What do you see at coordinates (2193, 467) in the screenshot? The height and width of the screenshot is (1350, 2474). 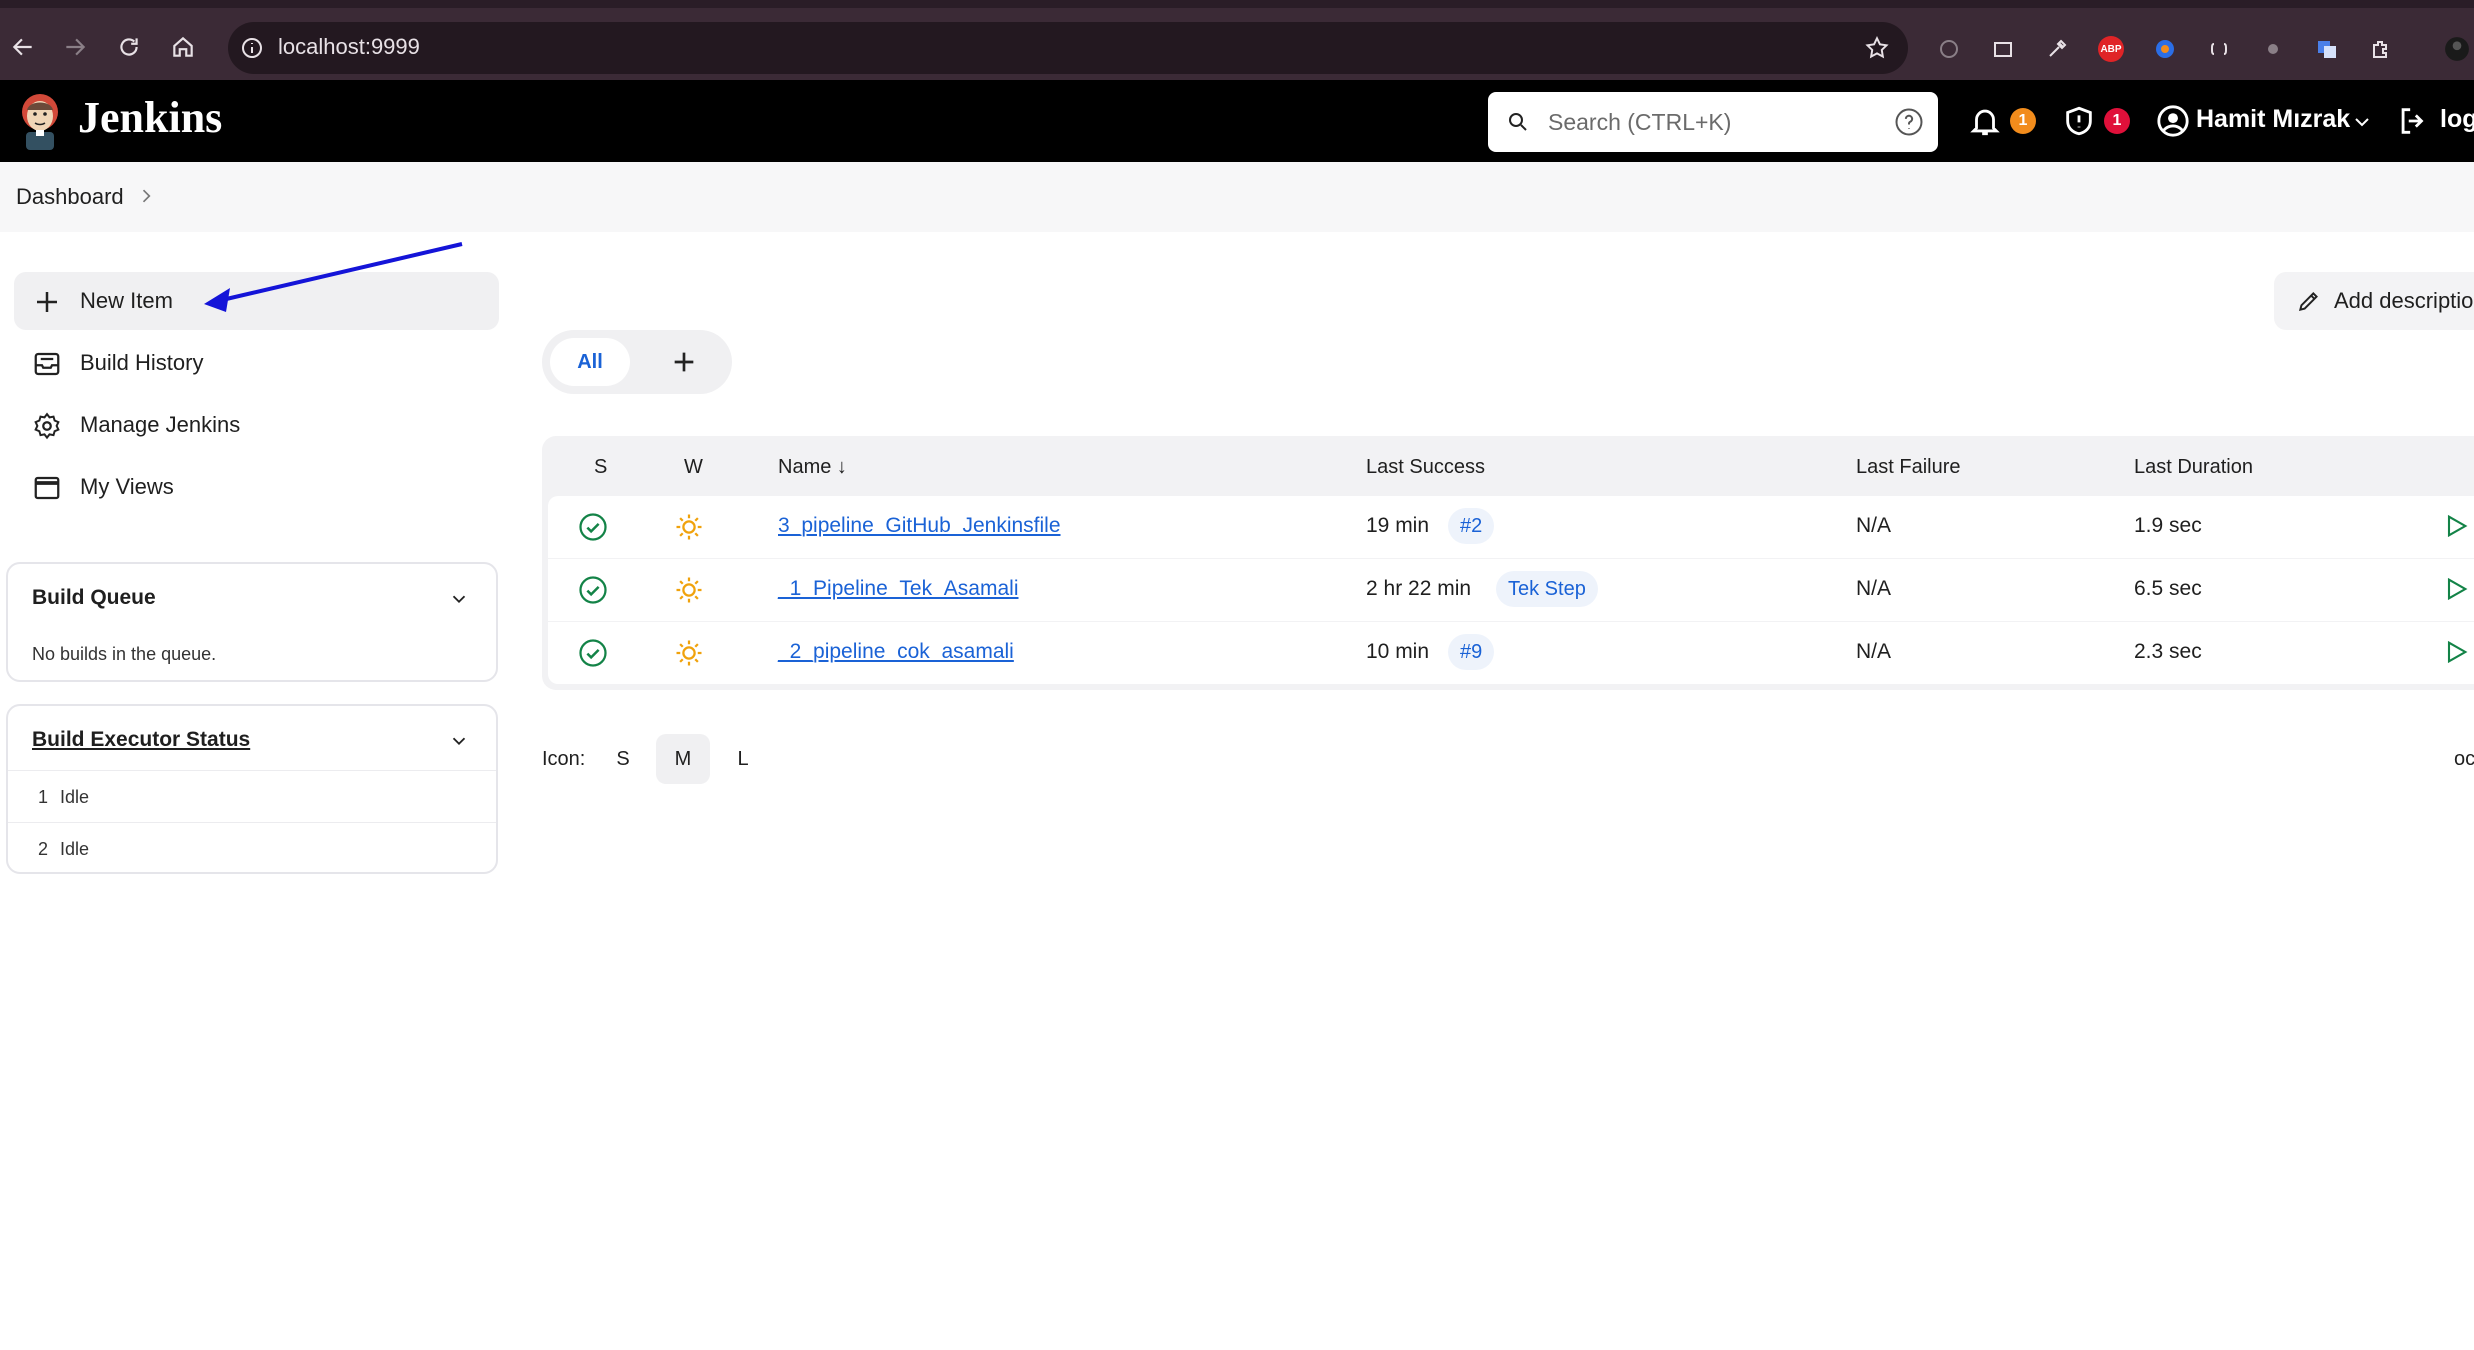 I see `column-last-duration: Last Duration` at bounding box center [2193, 467].